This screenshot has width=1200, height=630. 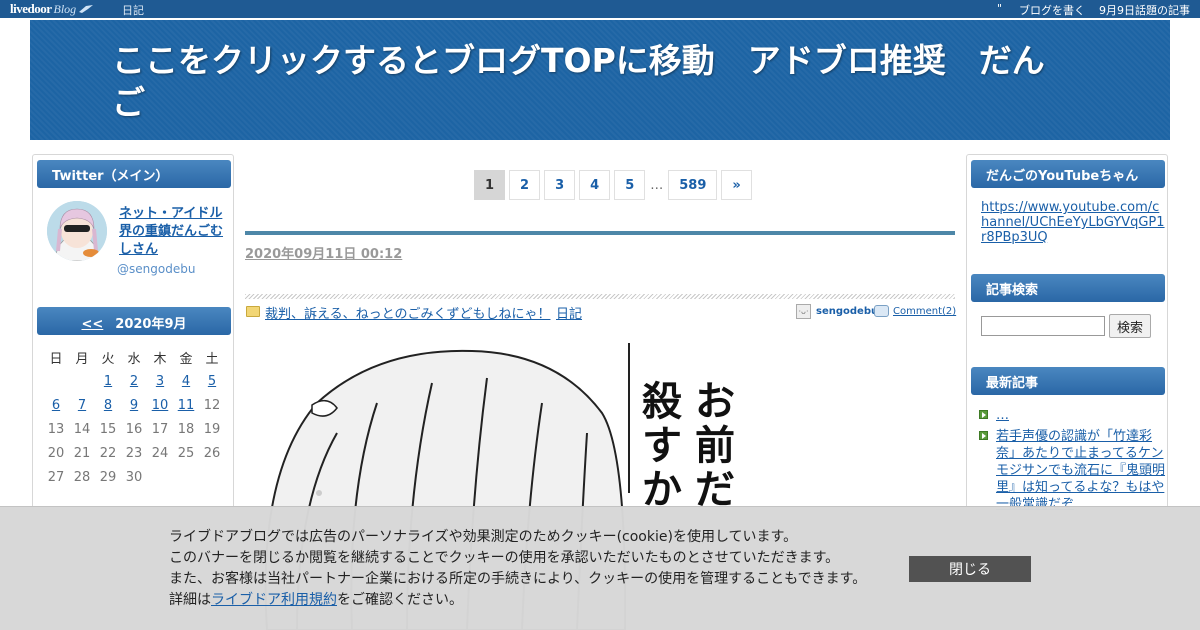 What do you see at coordinates (595, 185) in the screenshot?
I see `page-4-link: 4` at bounding box center [595, 185].